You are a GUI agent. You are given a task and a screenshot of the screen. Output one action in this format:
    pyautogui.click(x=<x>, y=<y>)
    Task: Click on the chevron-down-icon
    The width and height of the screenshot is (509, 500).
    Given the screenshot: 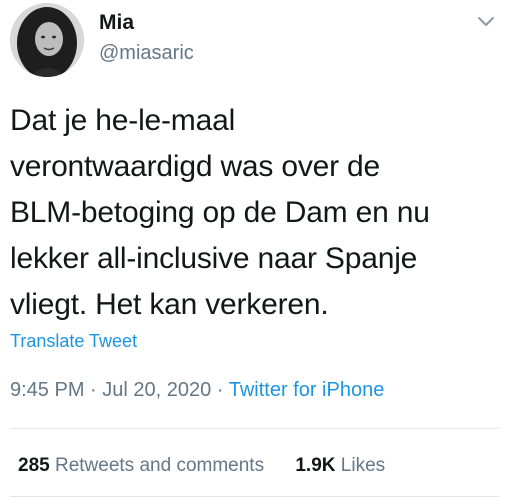 What is the action you would take?
    pyautogui.click(x=486, y=21)
    